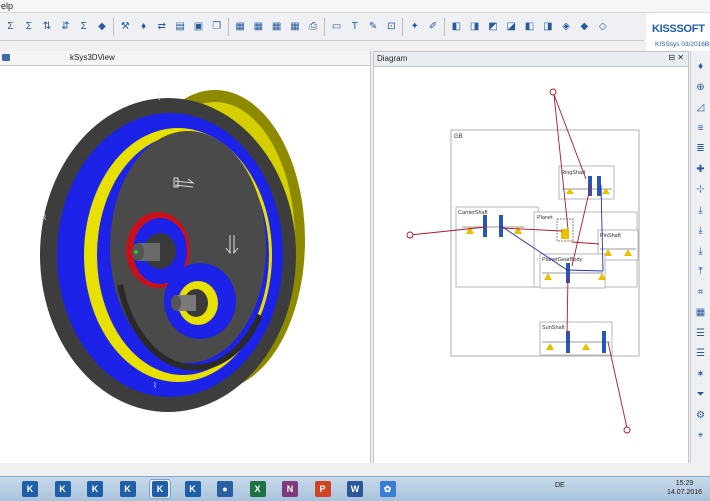  I want to click on grid-icon: ▦, so click(700, 312).